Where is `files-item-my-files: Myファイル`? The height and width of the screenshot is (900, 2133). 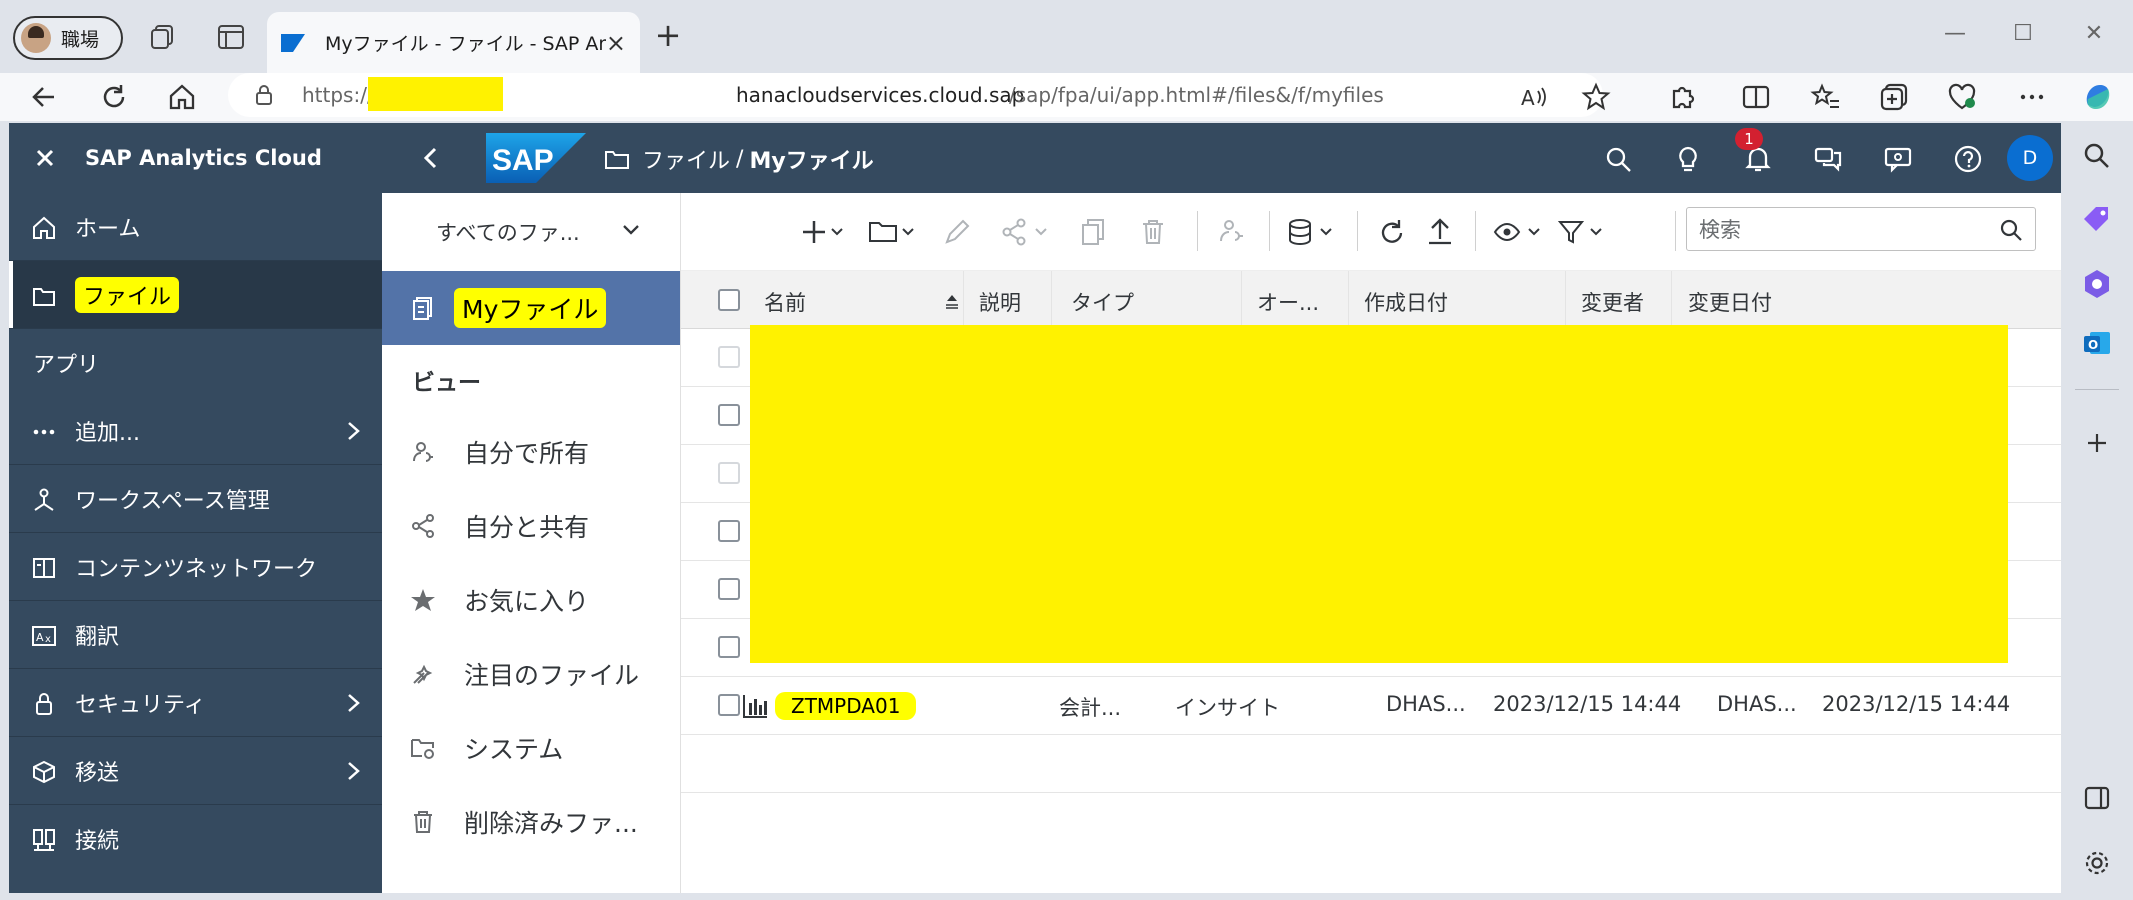 files-item-my-files: Myファイル is located at coordinates (531, 308).